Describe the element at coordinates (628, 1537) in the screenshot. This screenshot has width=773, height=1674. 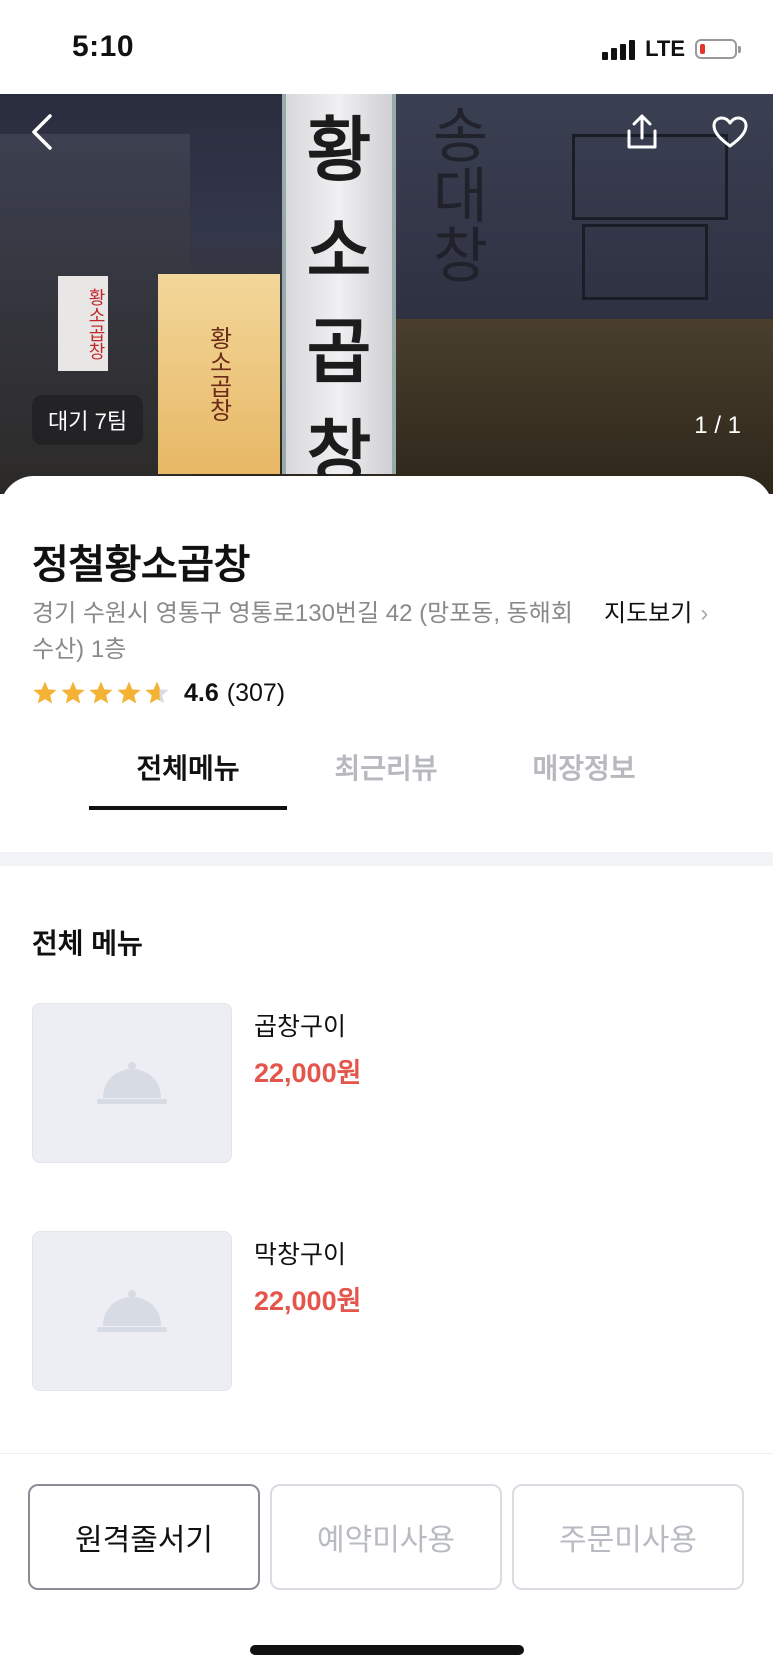
I see `order-button: 주문미사용` at that location.